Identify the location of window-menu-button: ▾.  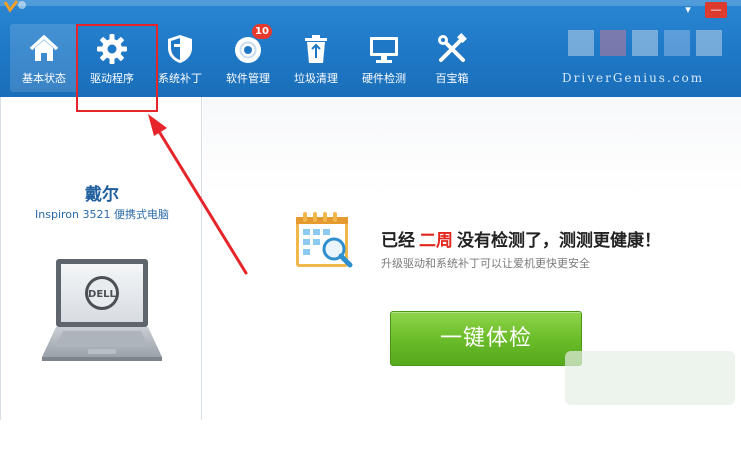
(688, 10).